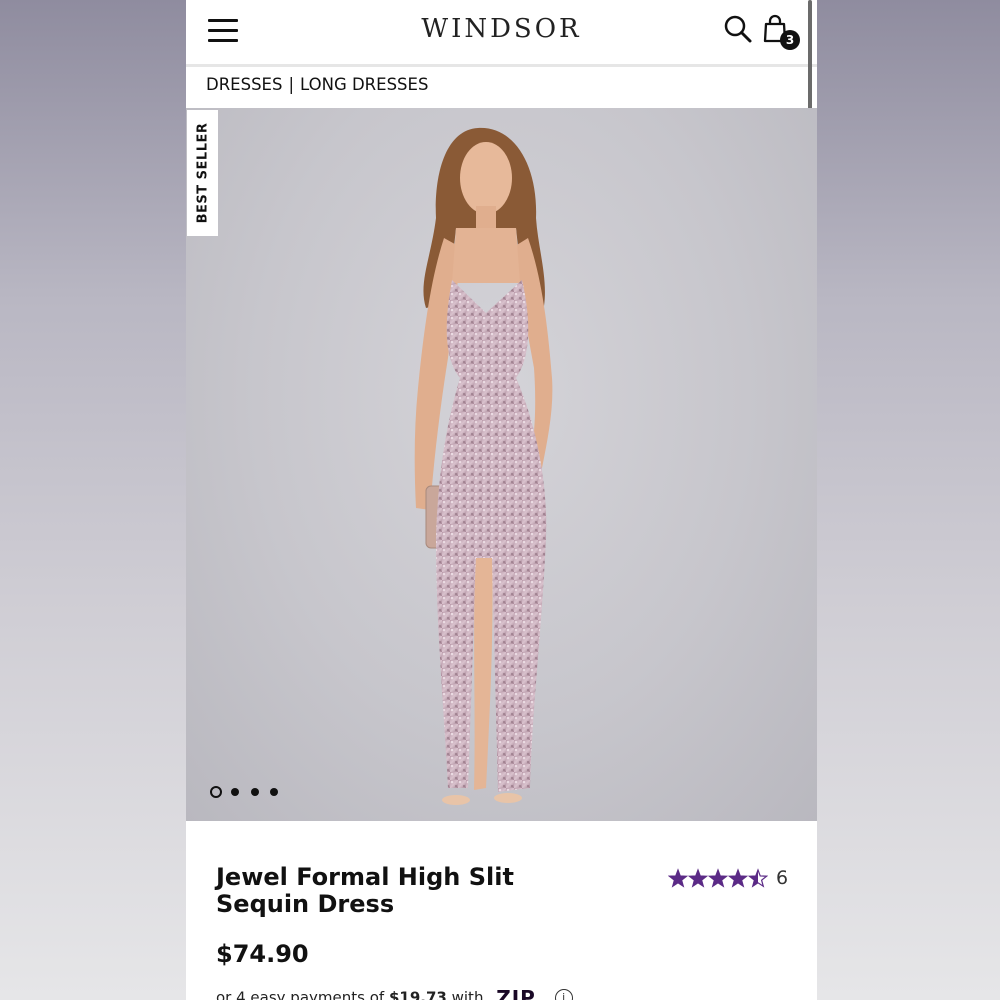 The image size is (1000, 1000). What do you see at coordinates (365, 890) in the screenshot?
I see `product-title: Jewel Formal High Slit Sequin Dress` at bounding box center [365, 890].